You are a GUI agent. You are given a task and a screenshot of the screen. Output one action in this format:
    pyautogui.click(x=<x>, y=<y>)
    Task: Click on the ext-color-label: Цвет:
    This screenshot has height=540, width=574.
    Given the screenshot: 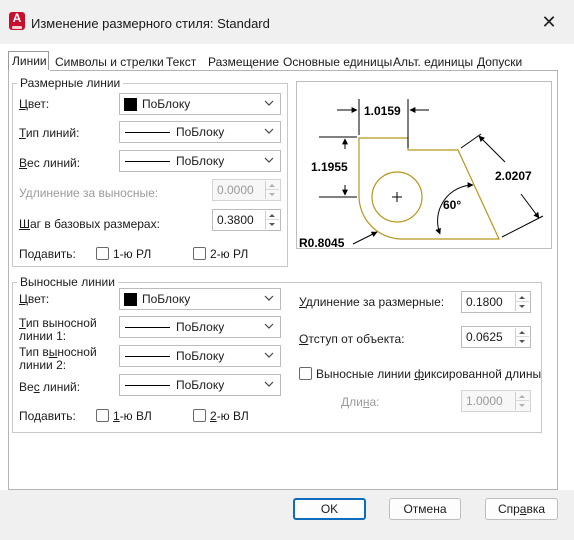 What is the action you would take?
    pyautogui.click(x=34, y=299)
    